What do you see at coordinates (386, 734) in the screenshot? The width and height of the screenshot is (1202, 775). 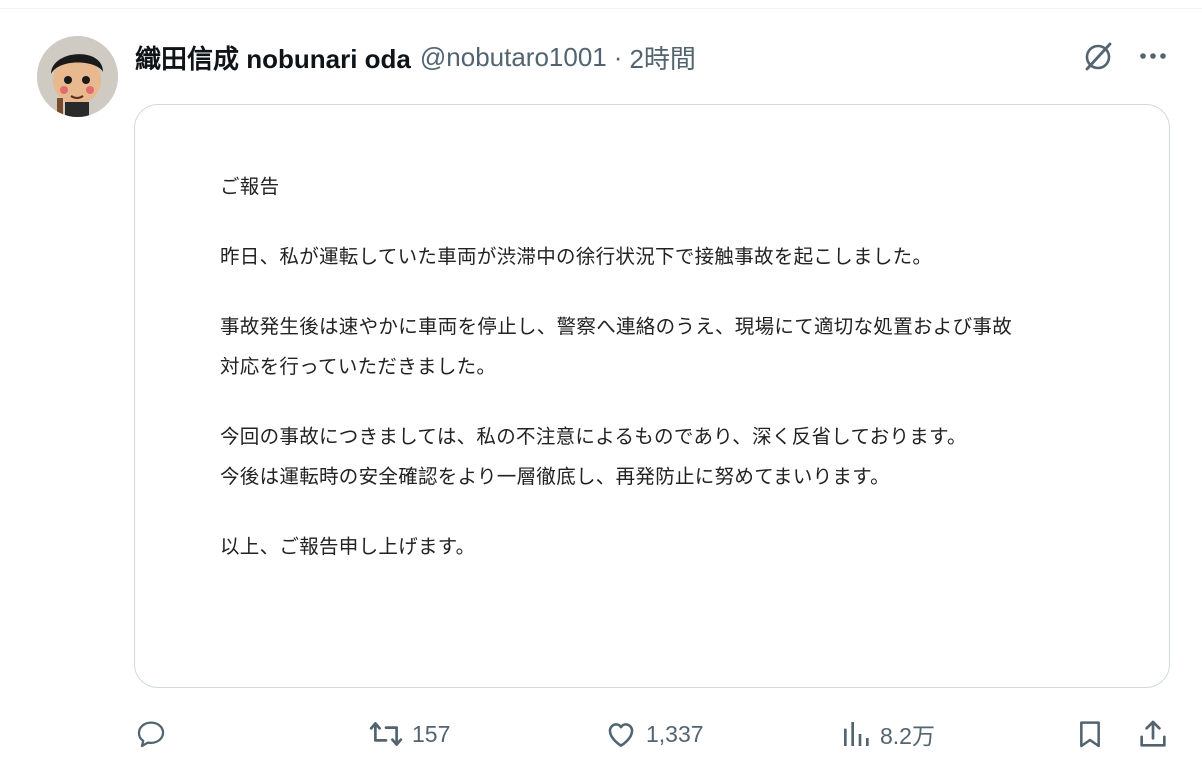 I see `retweet-icon` at bounding box center [386, 734].